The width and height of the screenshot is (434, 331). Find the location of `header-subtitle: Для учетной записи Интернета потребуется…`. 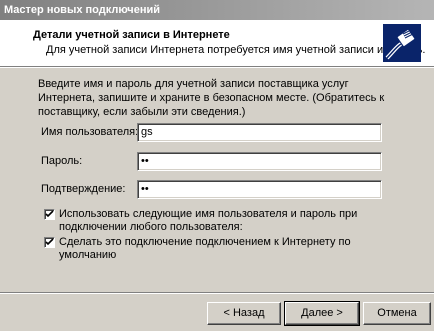

header-subtitle: Для учетной записи Интернета потребуется… is located at coordinates (236, 50).